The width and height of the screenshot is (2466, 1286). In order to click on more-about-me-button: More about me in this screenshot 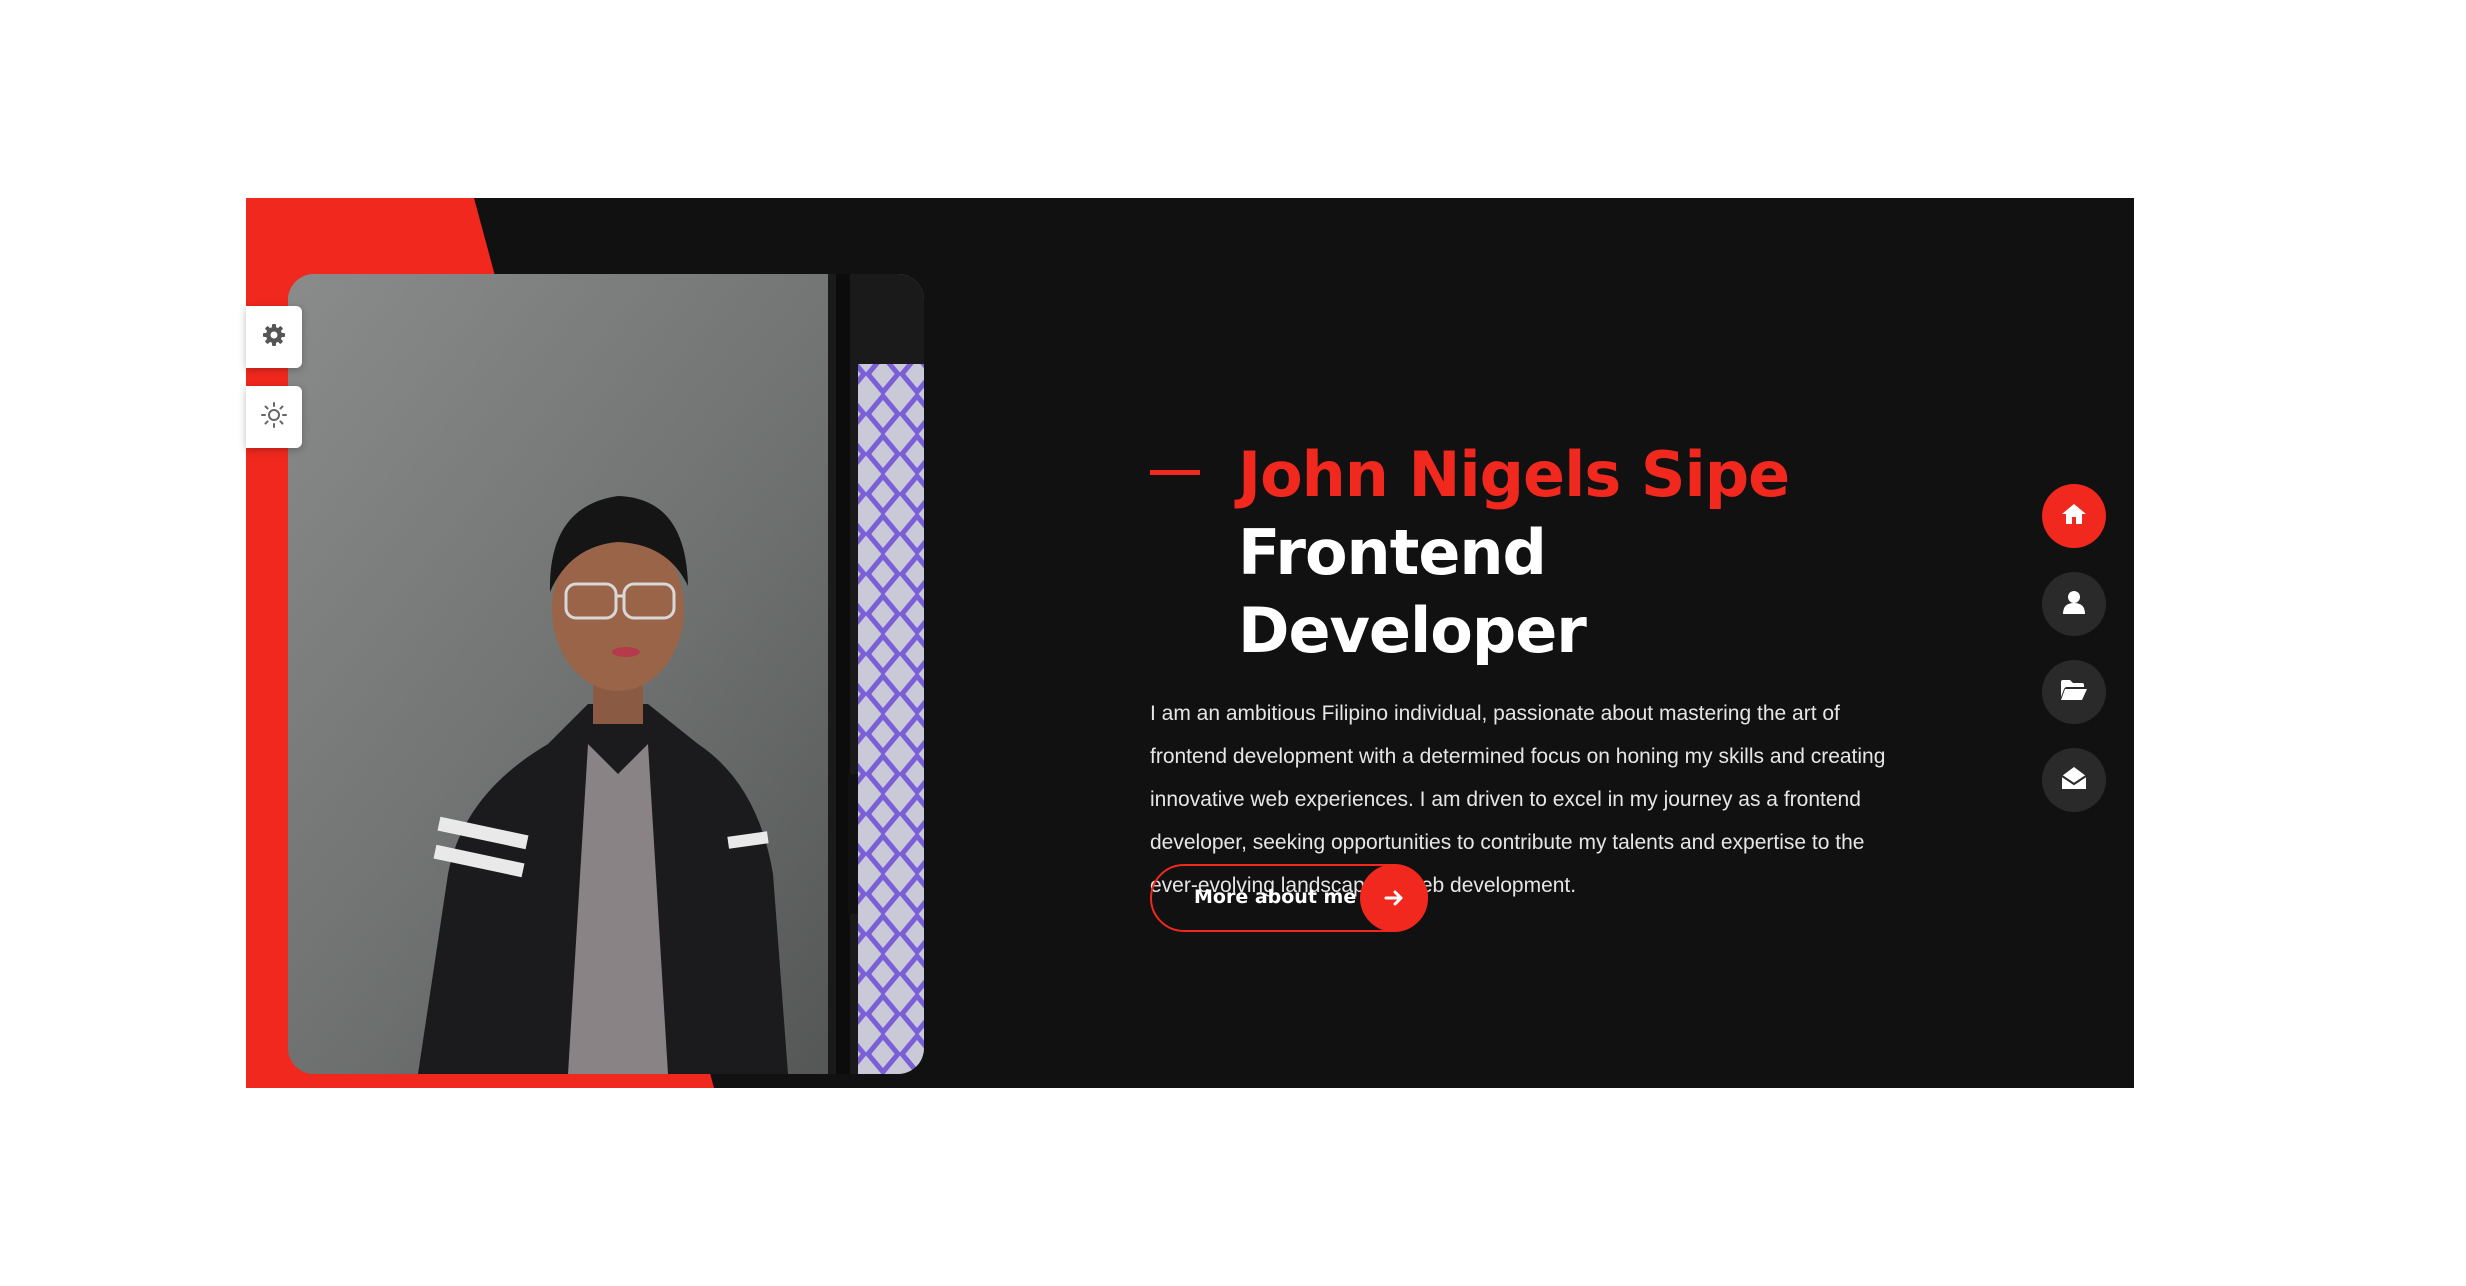, I will do `click(1289, 898)`.